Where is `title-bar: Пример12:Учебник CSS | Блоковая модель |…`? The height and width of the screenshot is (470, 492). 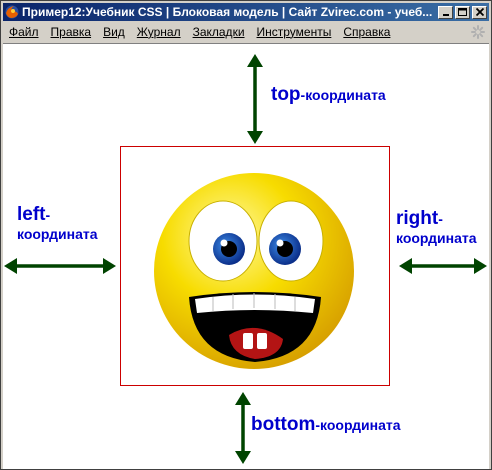 title-bar: Пример12:Учебник CSS | Блоковая модель |… is located at coordinates (246, 12).